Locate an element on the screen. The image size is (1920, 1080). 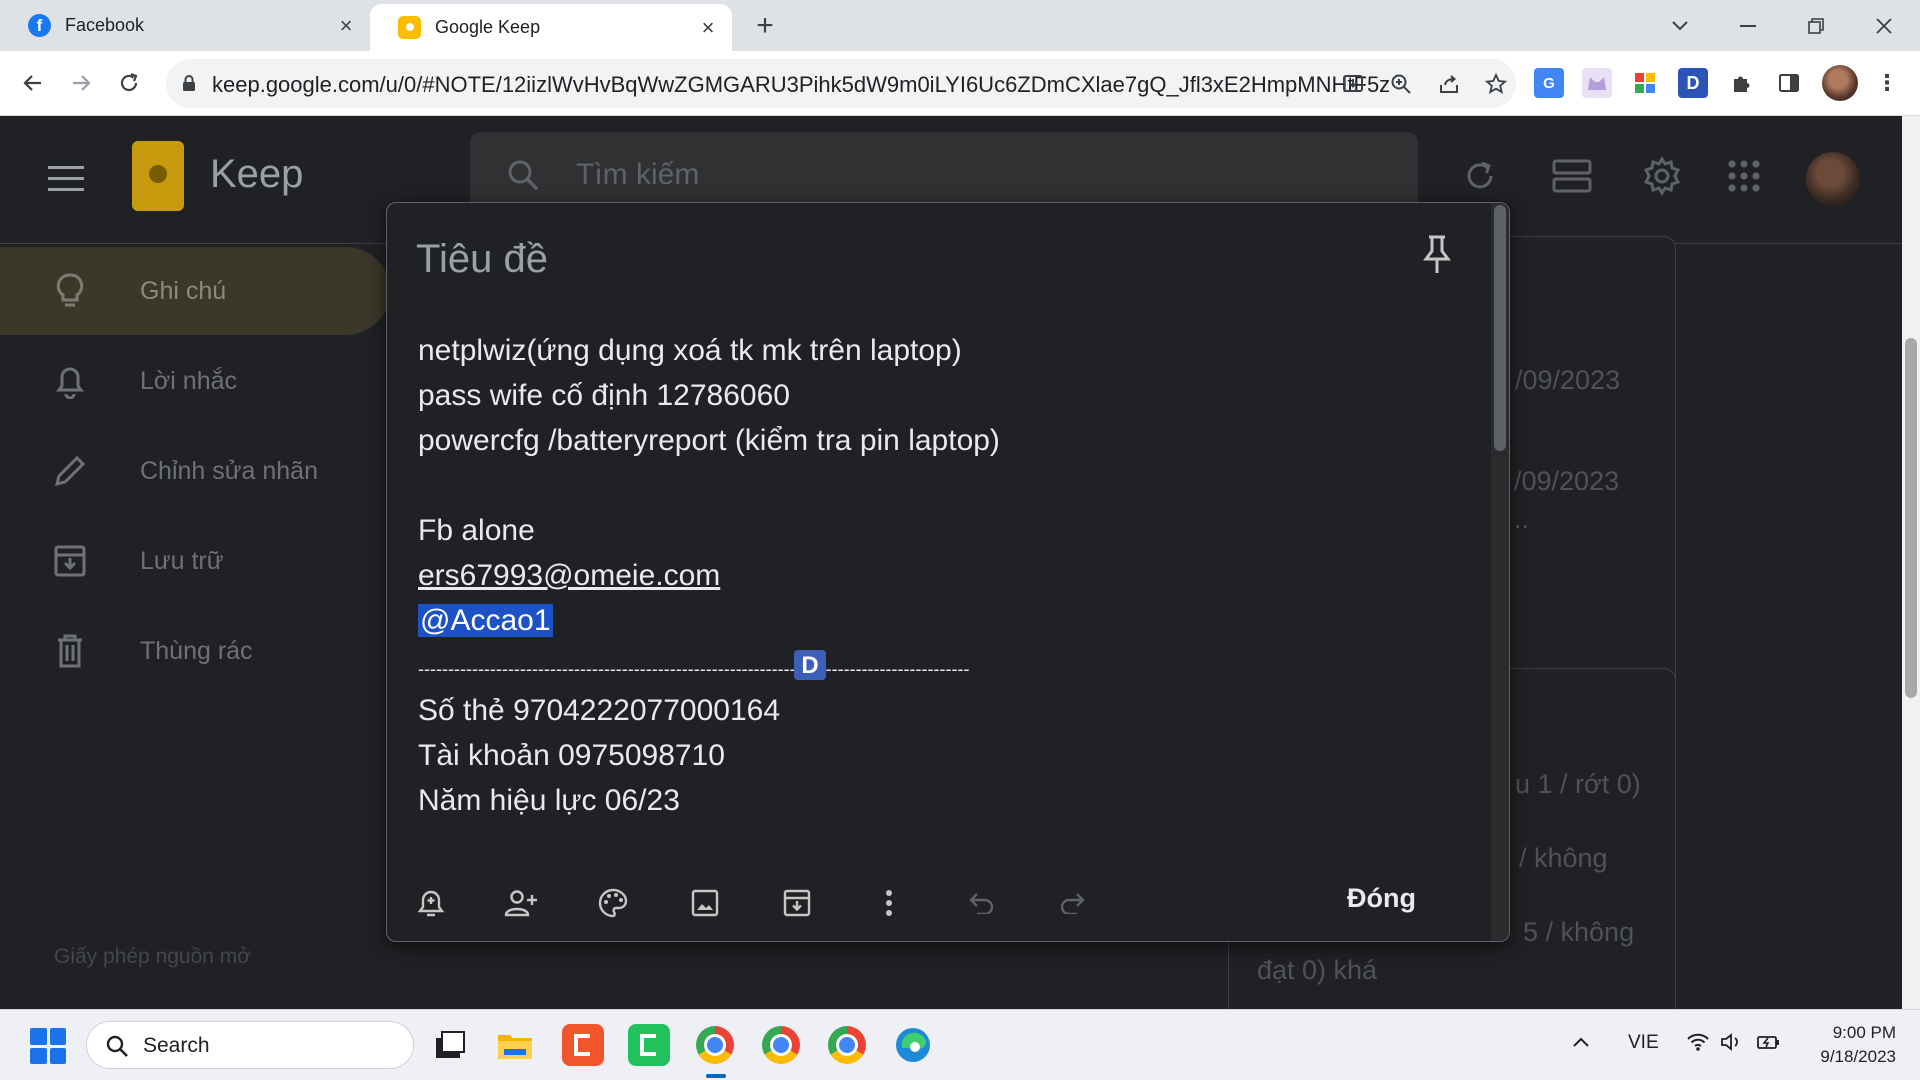
note-date: /09/2023 is located at coordinates (1568, 380).